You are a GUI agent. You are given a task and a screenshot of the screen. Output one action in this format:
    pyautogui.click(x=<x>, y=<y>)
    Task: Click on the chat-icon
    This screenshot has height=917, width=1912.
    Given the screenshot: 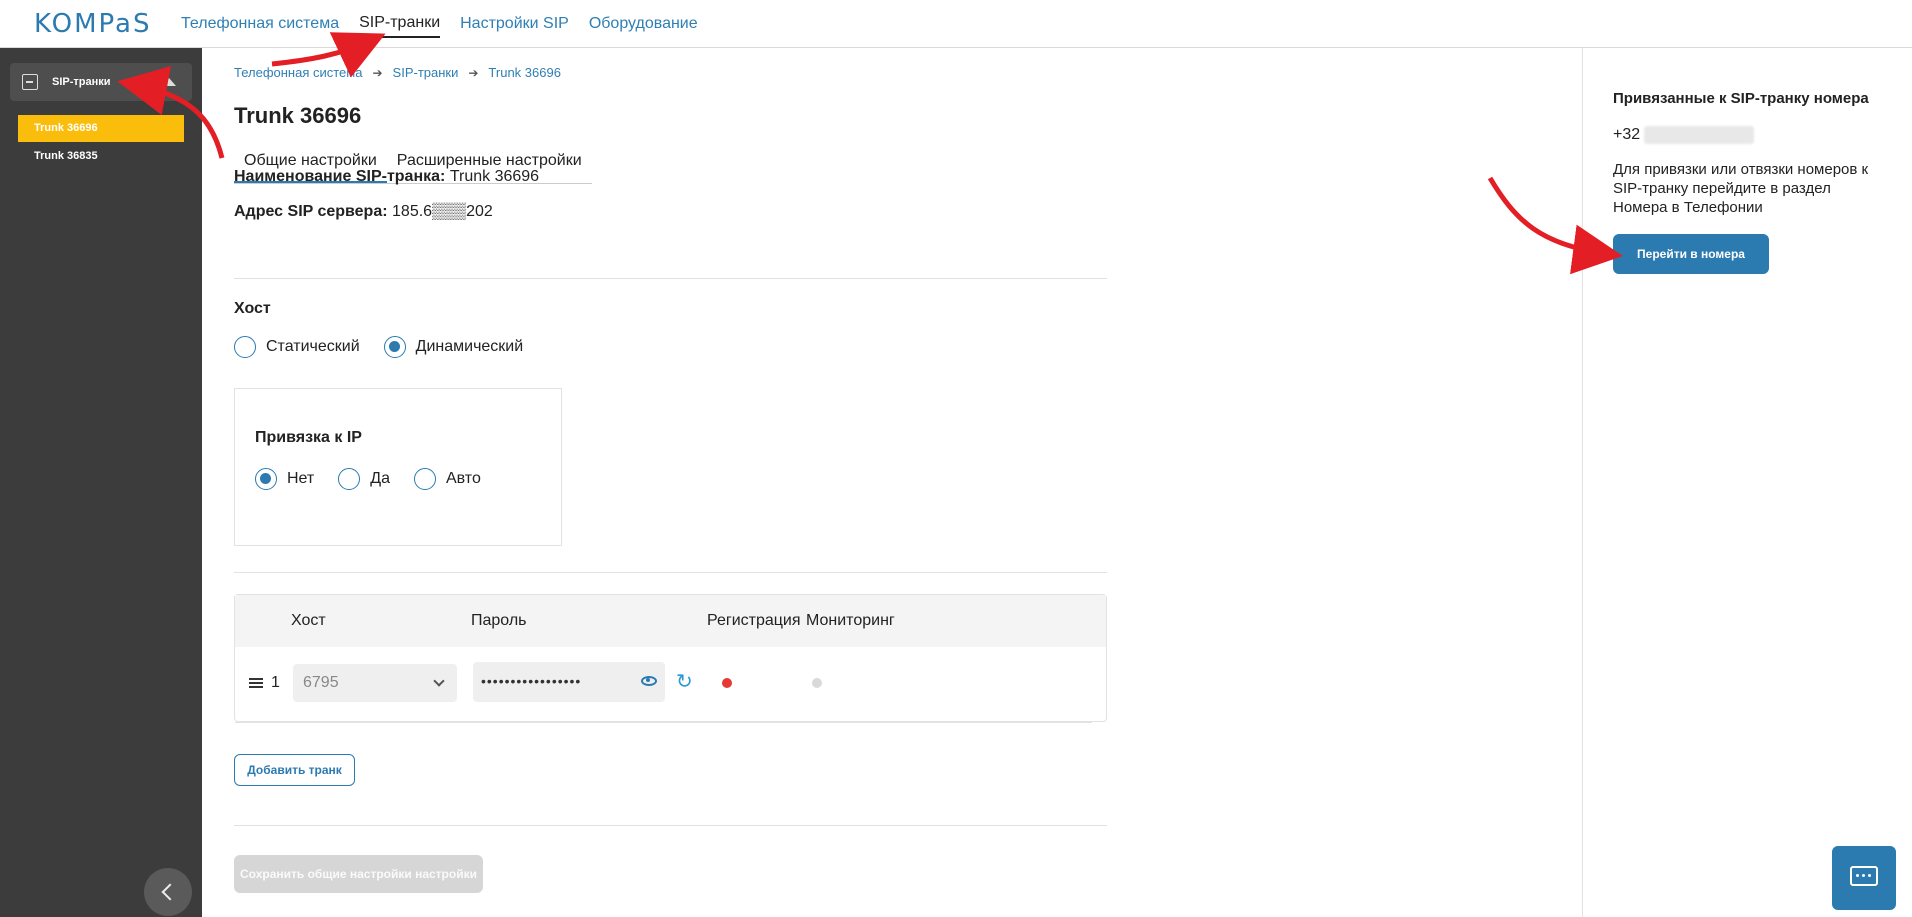 What is the action you would take?
    pyautogui.click(x=1864, y=876)
    